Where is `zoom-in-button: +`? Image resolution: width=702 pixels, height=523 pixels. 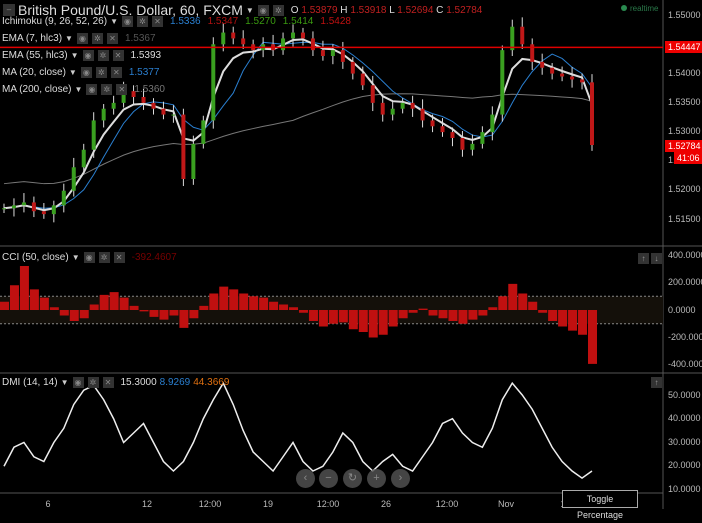
zoom-in-button: + is located at coordinates (376, 478).